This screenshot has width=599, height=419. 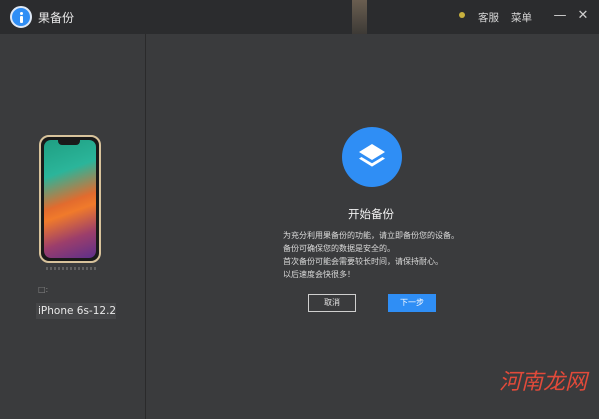 What do you see at coordinates (412, 303) in the screenshot?
I see `next-step-button: 下一步` at bounding box center [412, 303].